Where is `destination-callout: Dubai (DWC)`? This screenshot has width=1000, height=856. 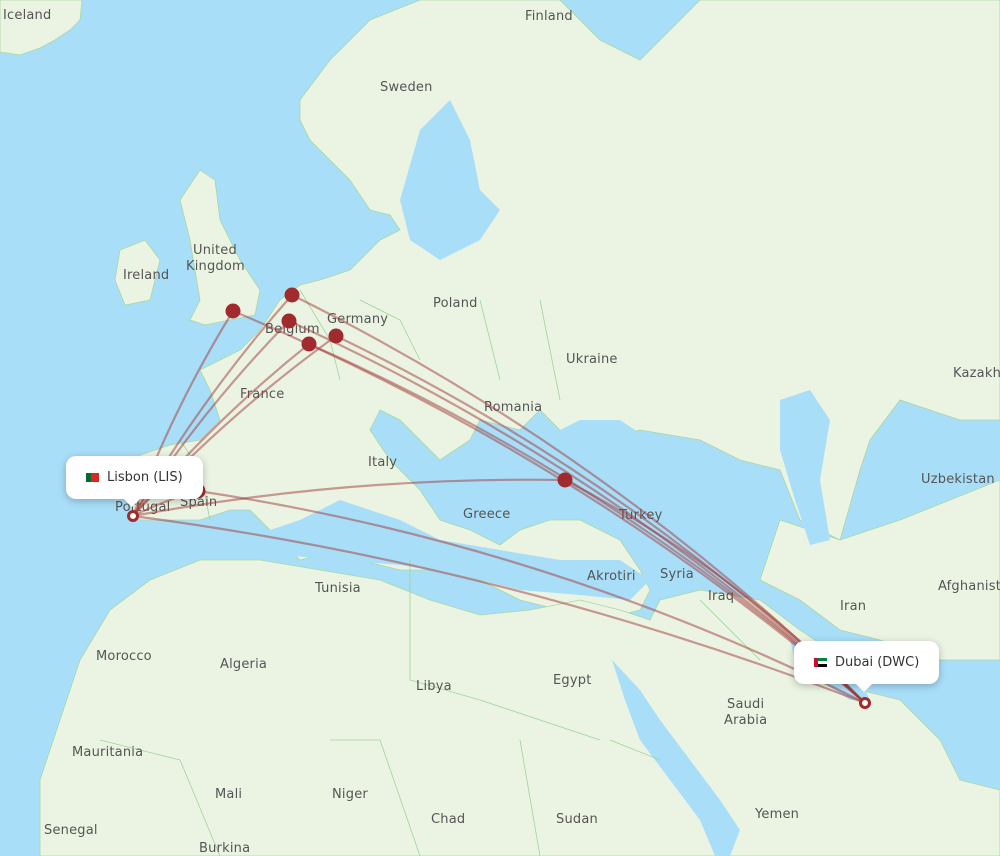 destination-callout: Dubai (DWC) is located at coordinates (867, 666).